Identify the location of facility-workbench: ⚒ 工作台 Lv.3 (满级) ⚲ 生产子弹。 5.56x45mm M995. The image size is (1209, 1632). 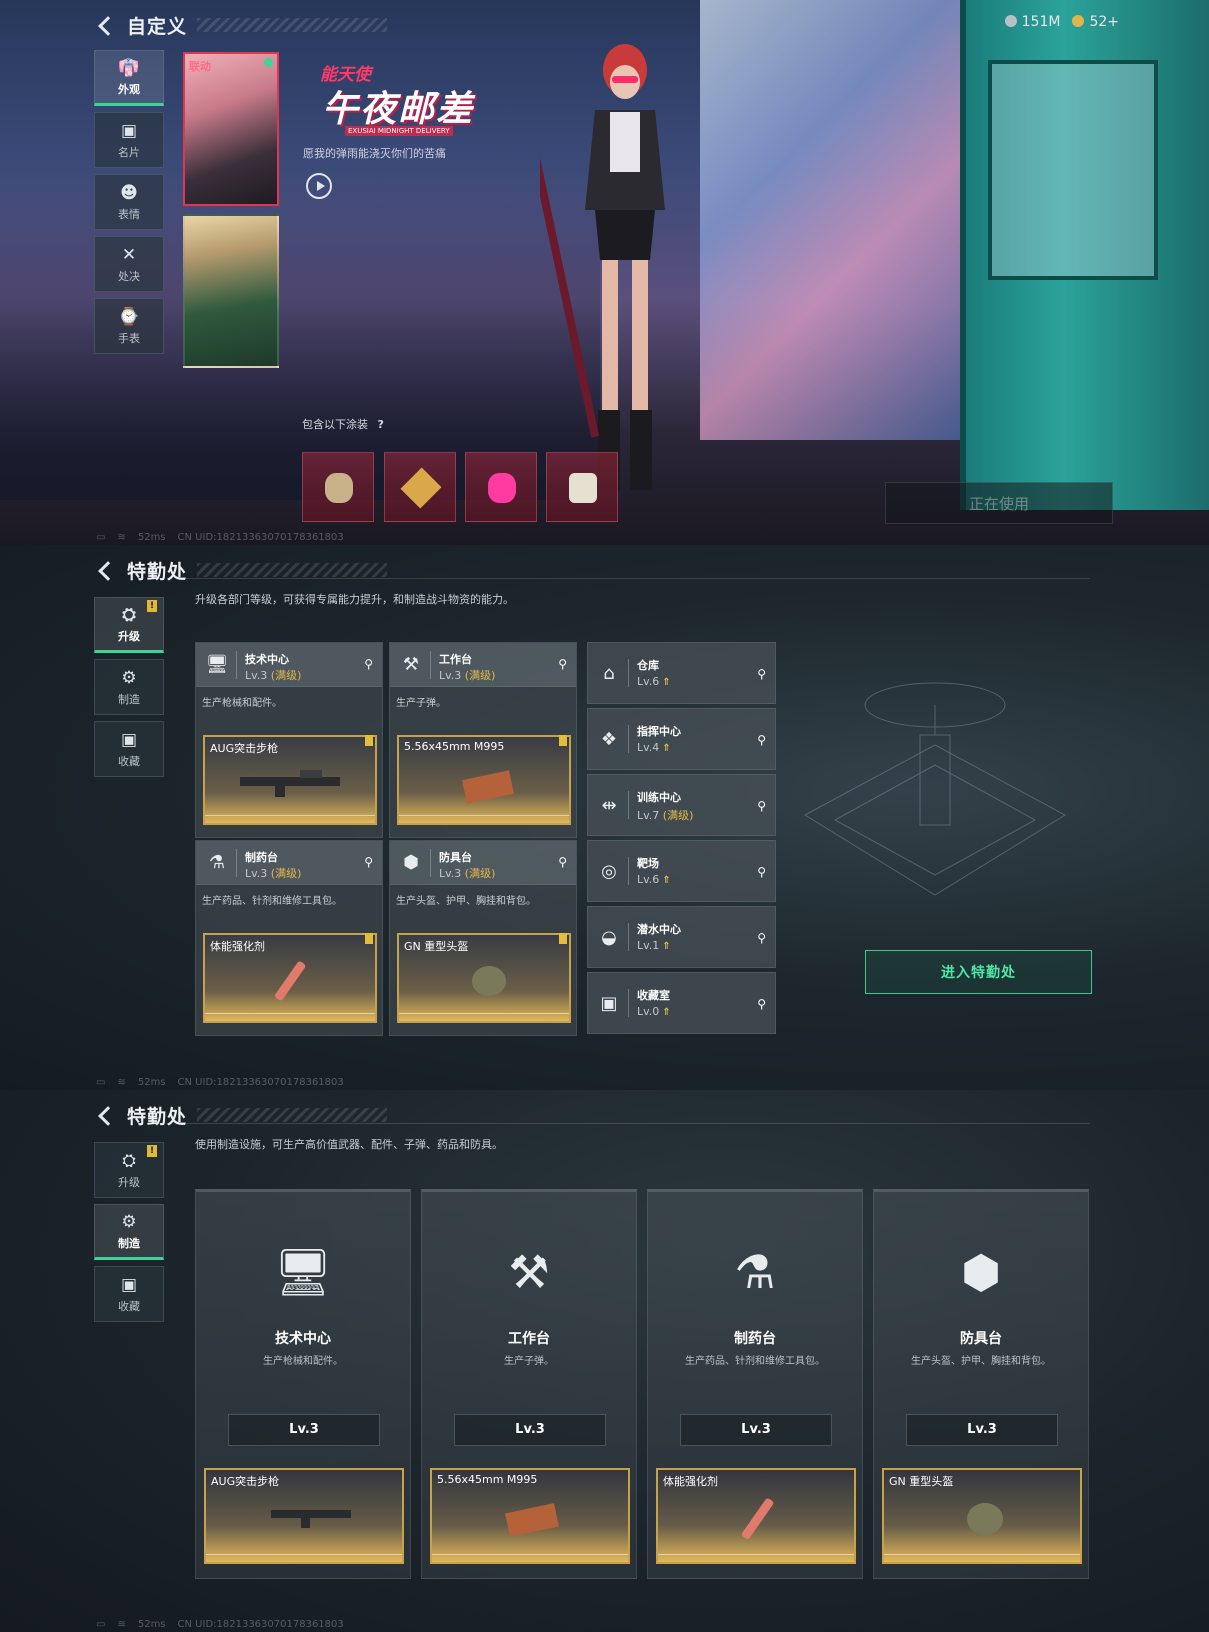
(483, 740).